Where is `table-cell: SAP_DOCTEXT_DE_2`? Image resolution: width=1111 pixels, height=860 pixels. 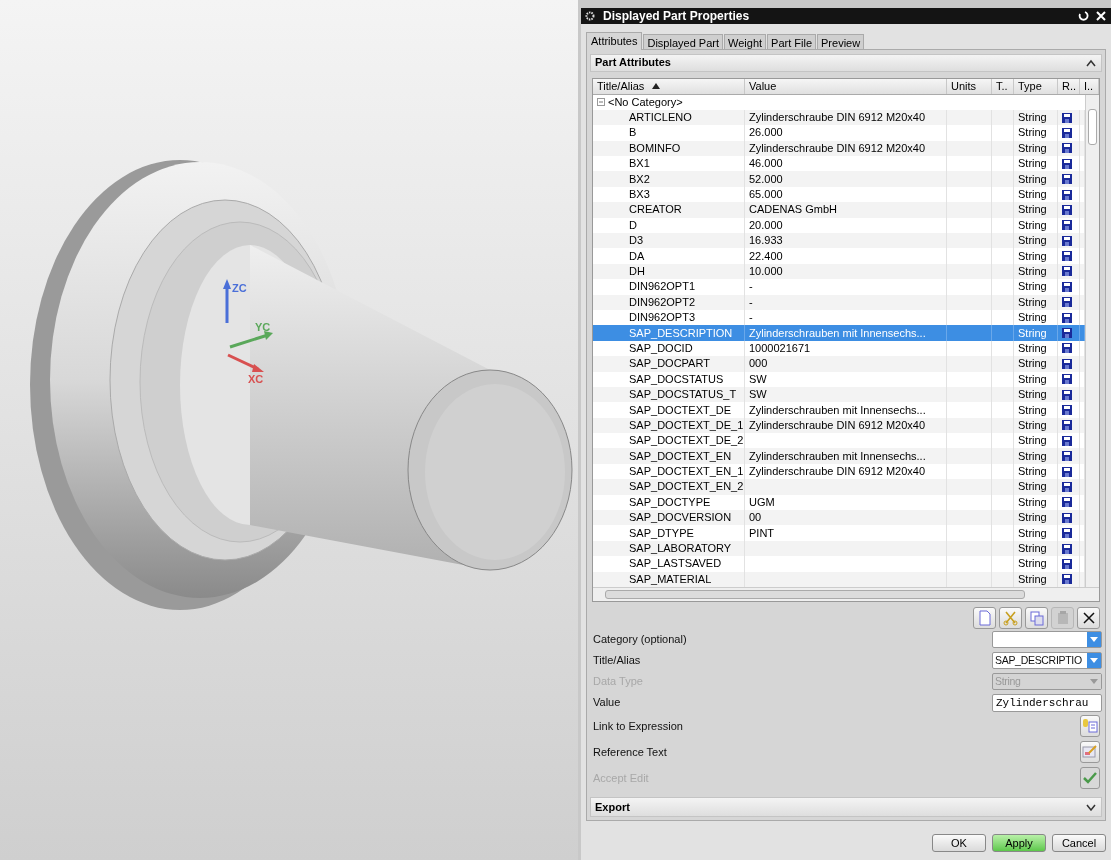
table-cell: SAP_DOCTEXT_DE_2 is located at coordinates (686, 441).